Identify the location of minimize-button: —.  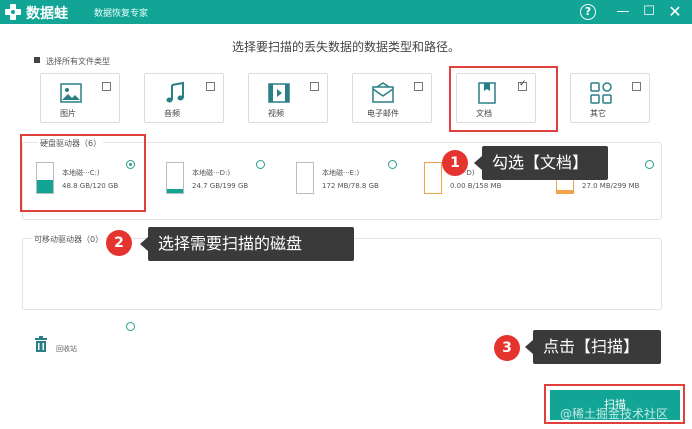
(623, 12).